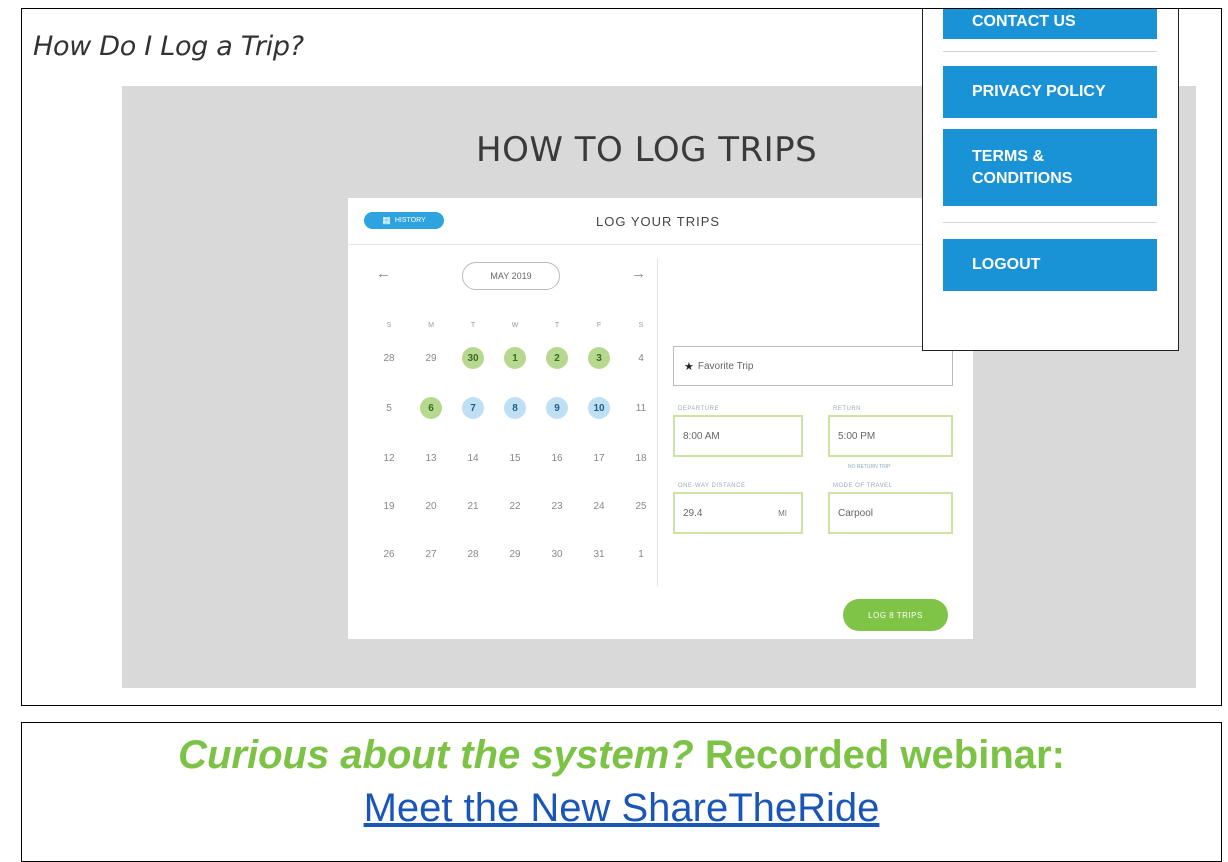 The height and width of the screenshot is (862, 1228). I want to click on calendar-week: 5 6 7 8 9 10 11, so click(515, 408).